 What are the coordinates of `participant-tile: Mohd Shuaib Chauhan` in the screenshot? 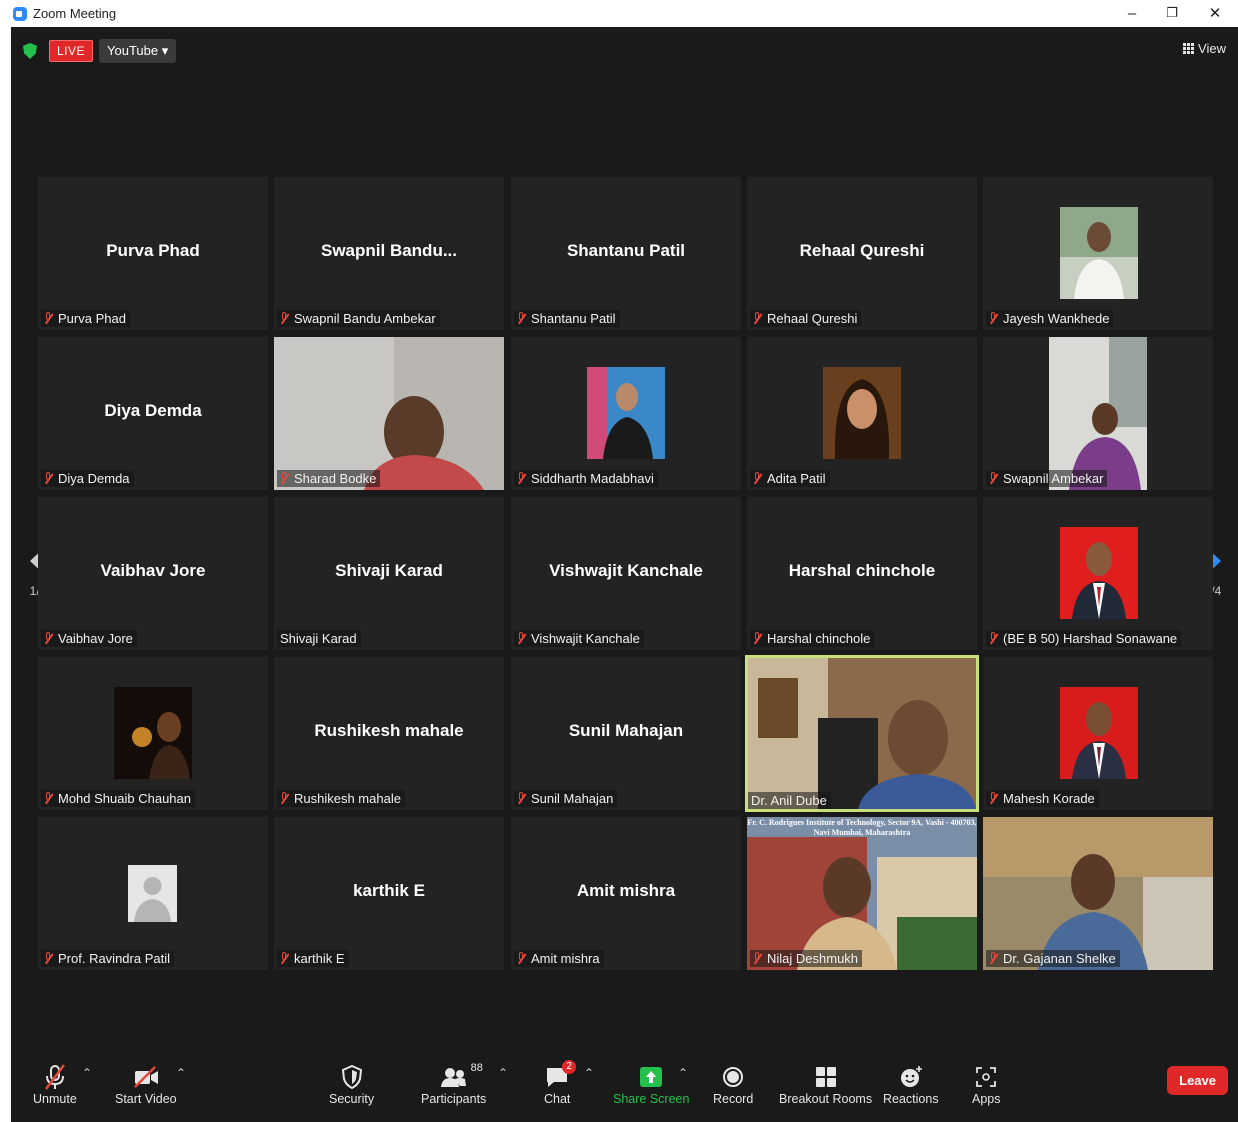 It's located at (153, 733).